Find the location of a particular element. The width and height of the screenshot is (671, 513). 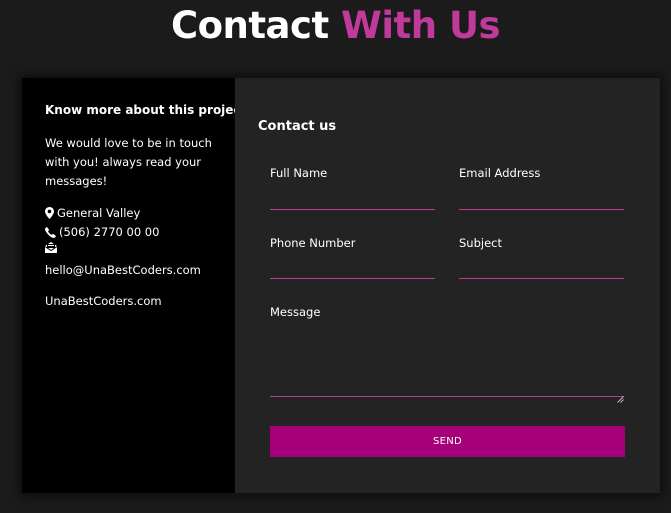

form-title: Contact us is located at coordinates (297, 126).